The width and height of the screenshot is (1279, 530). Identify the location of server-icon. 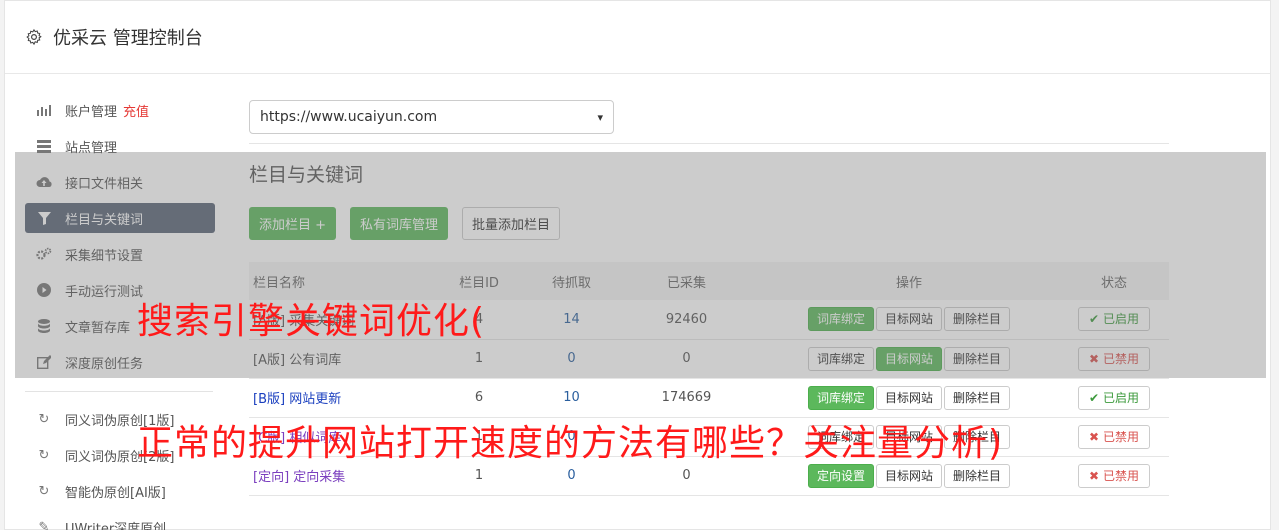
(44, 146).